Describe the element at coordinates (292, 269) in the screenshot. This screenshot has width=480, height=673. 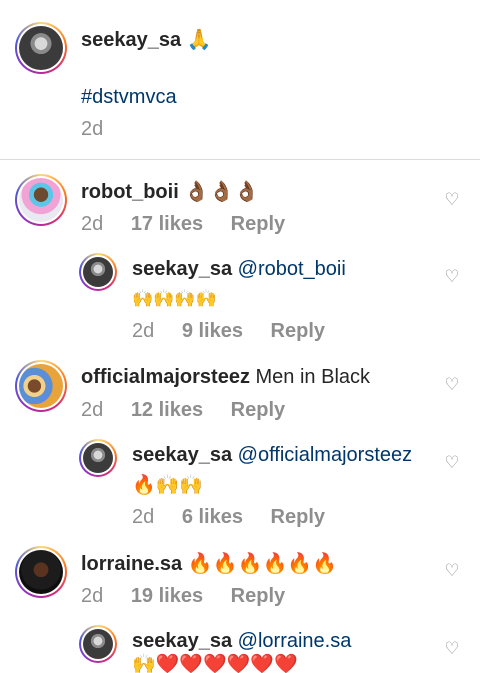
I see `reply-mention: @robot_boii` at that location.